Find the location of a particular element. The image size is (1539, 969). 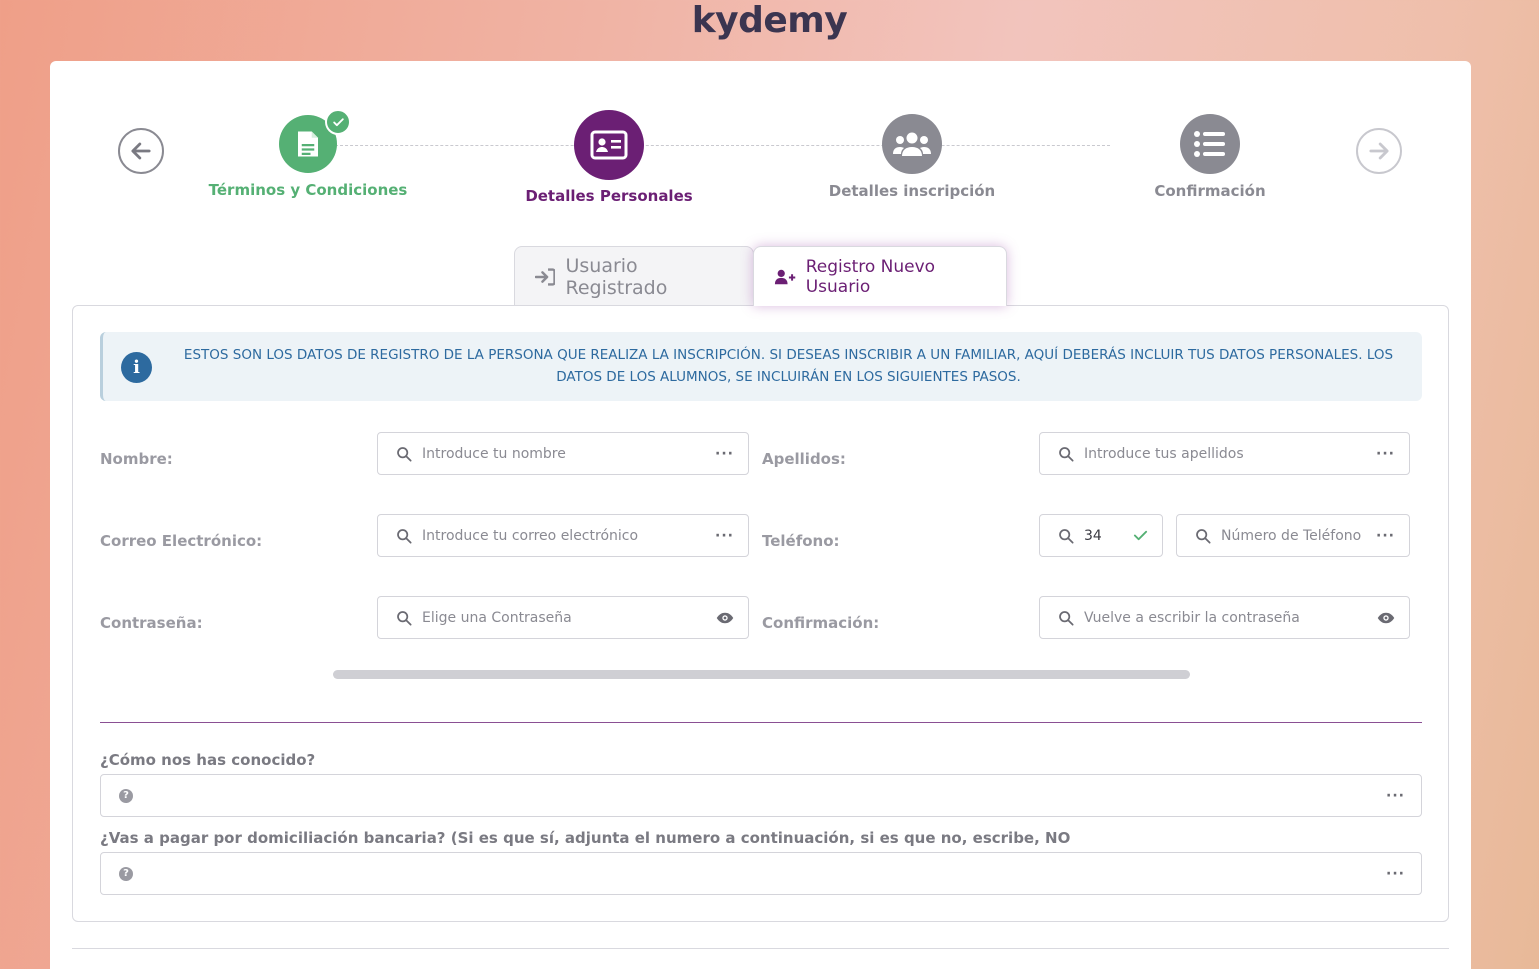

question-how-found-label: ¿Cómo nos has conocido? is located at coordinates (208, 760).